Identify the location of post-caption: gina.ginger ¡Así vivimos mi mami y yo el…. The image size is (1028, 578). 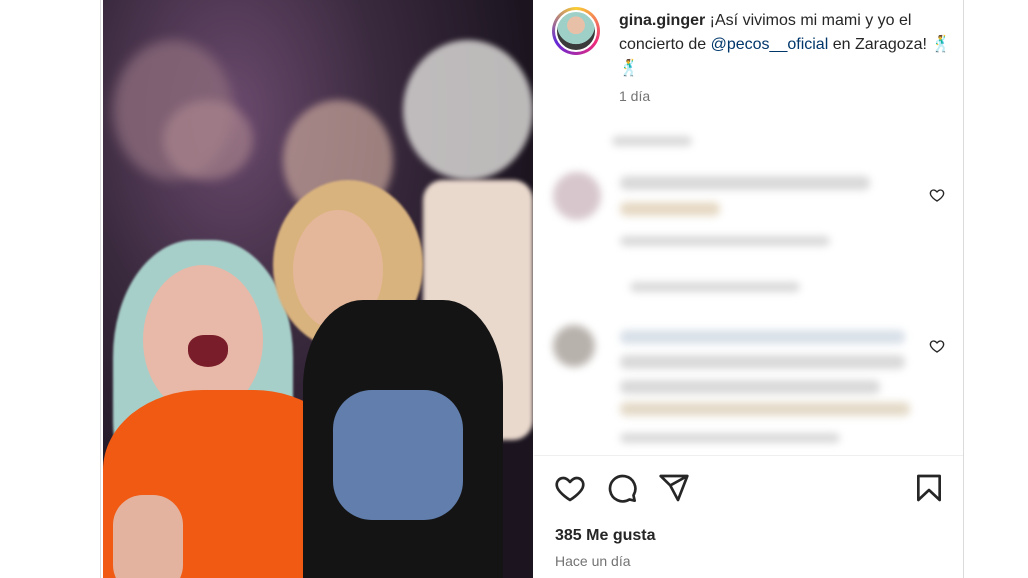
(786, 45).